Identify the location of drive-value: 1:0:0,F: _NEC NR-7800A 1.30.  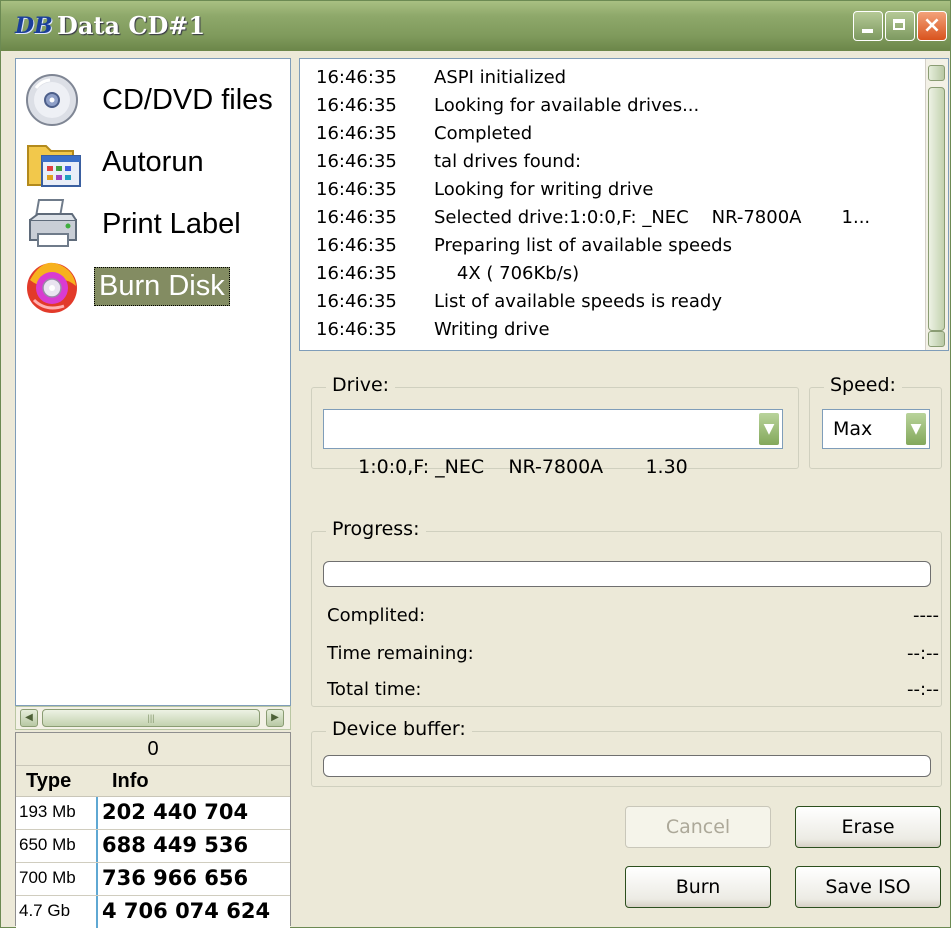
(523, 467).